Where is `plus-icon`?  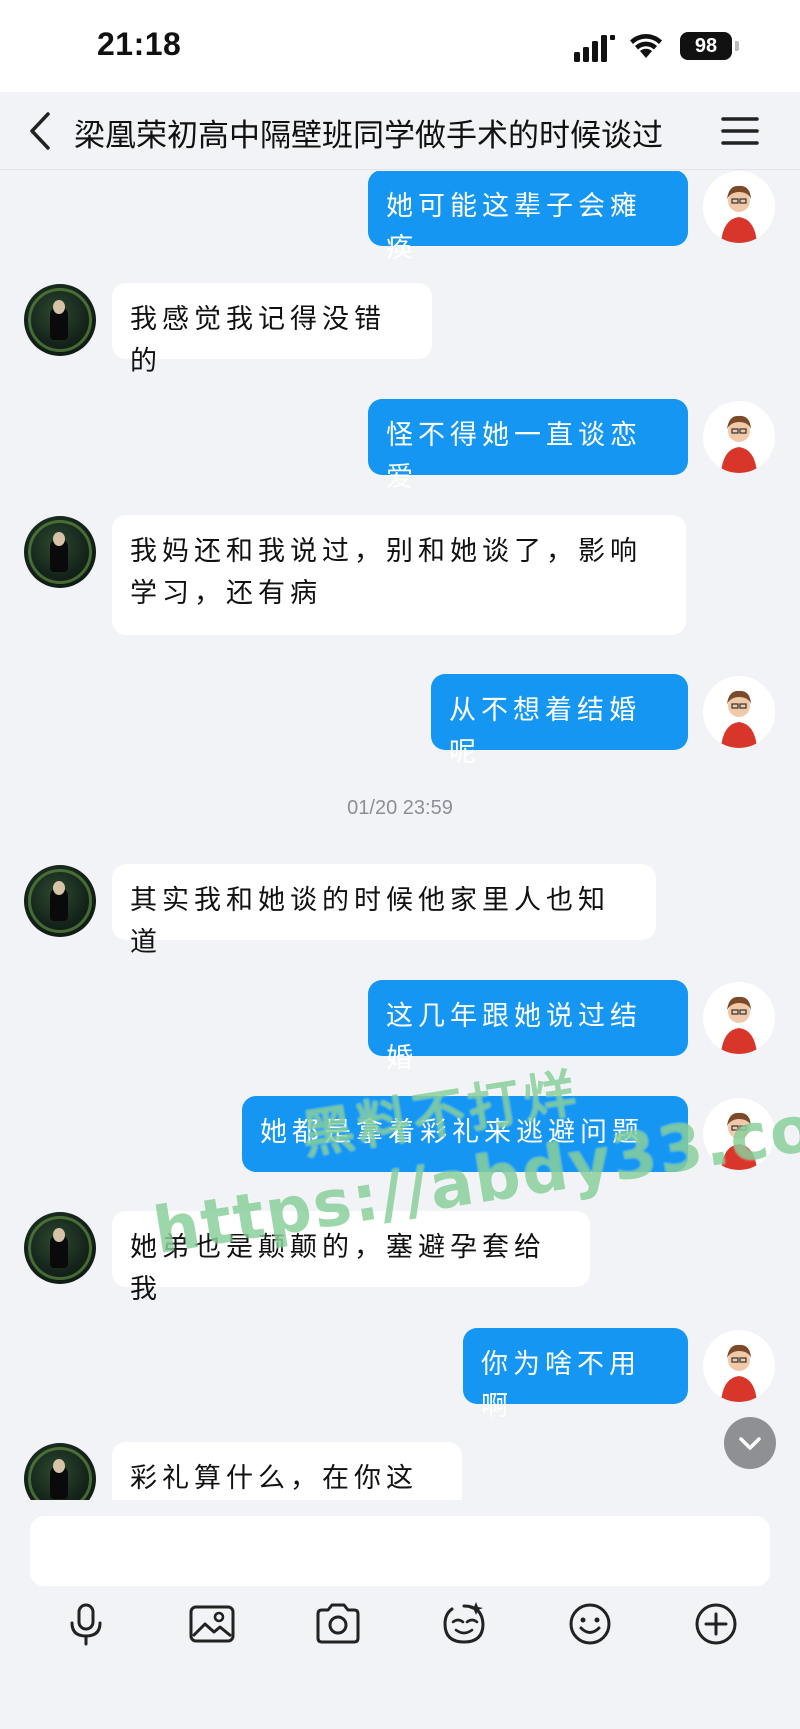 plus-icon is located at coordinates (716, 1624).